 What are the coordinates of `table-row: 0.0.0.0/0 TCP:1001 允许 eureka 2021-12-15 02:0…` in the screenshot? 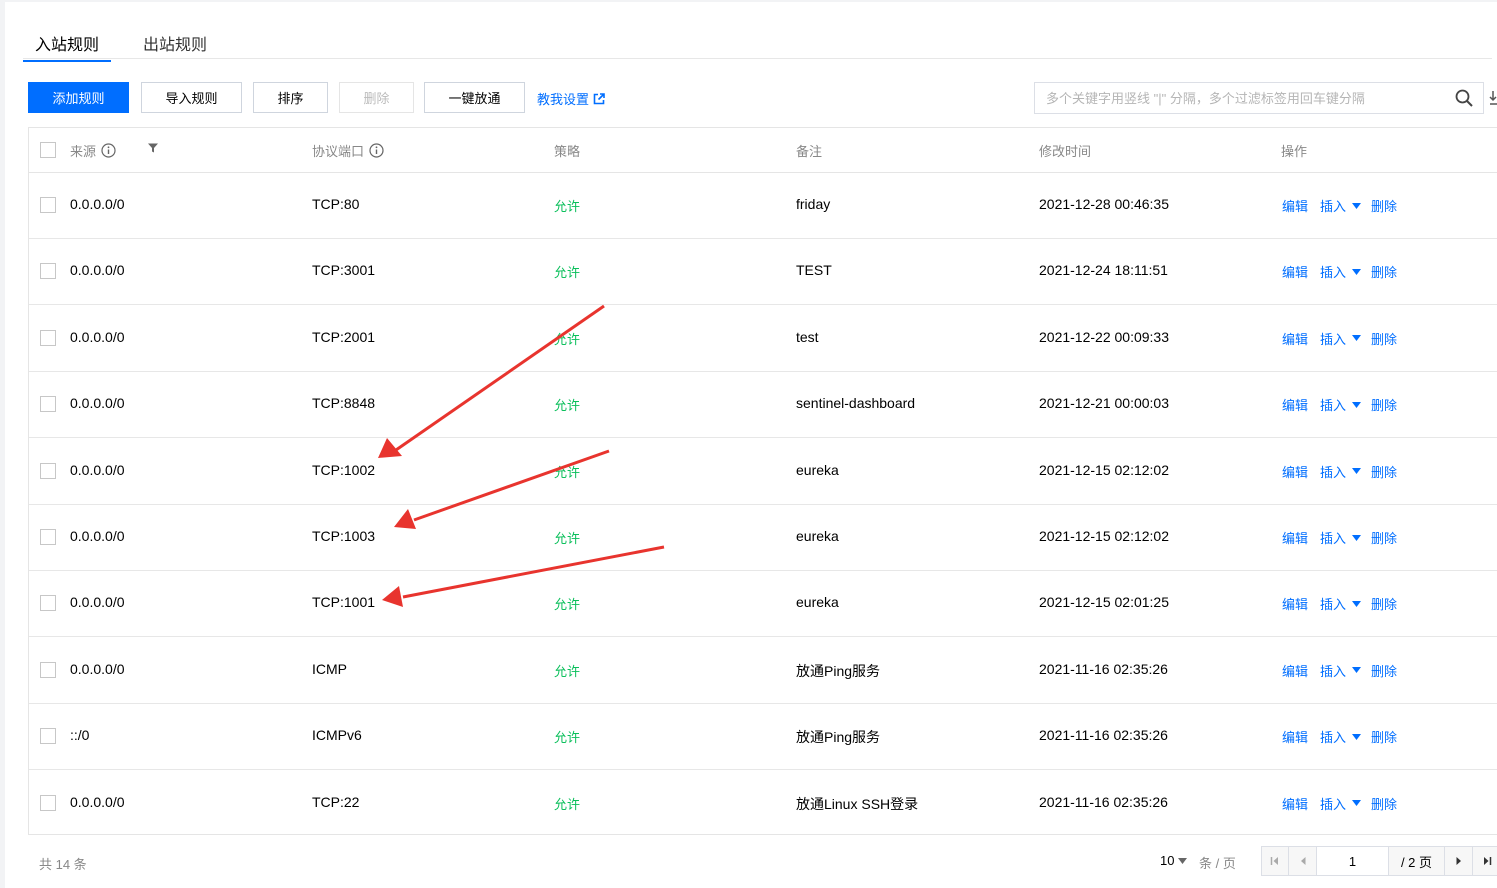 It's located at (763, 604).